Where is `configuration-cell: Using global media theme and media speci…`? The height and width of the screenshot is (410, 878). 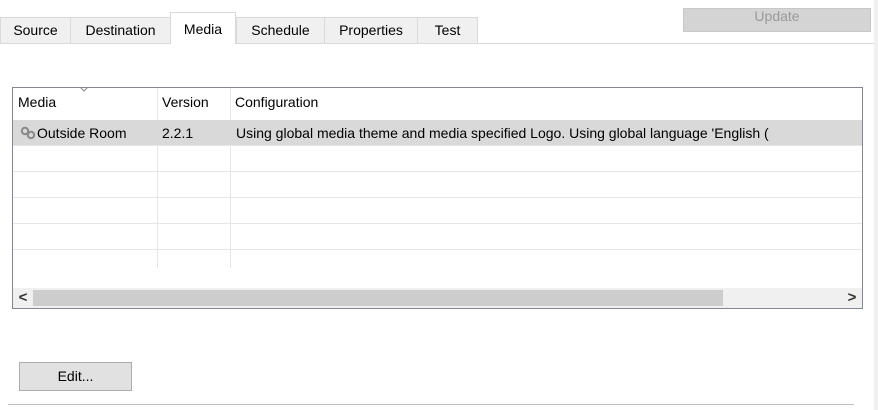 configuration-cell: Using global media theme and media speci… is located at coordinates (502, 133).